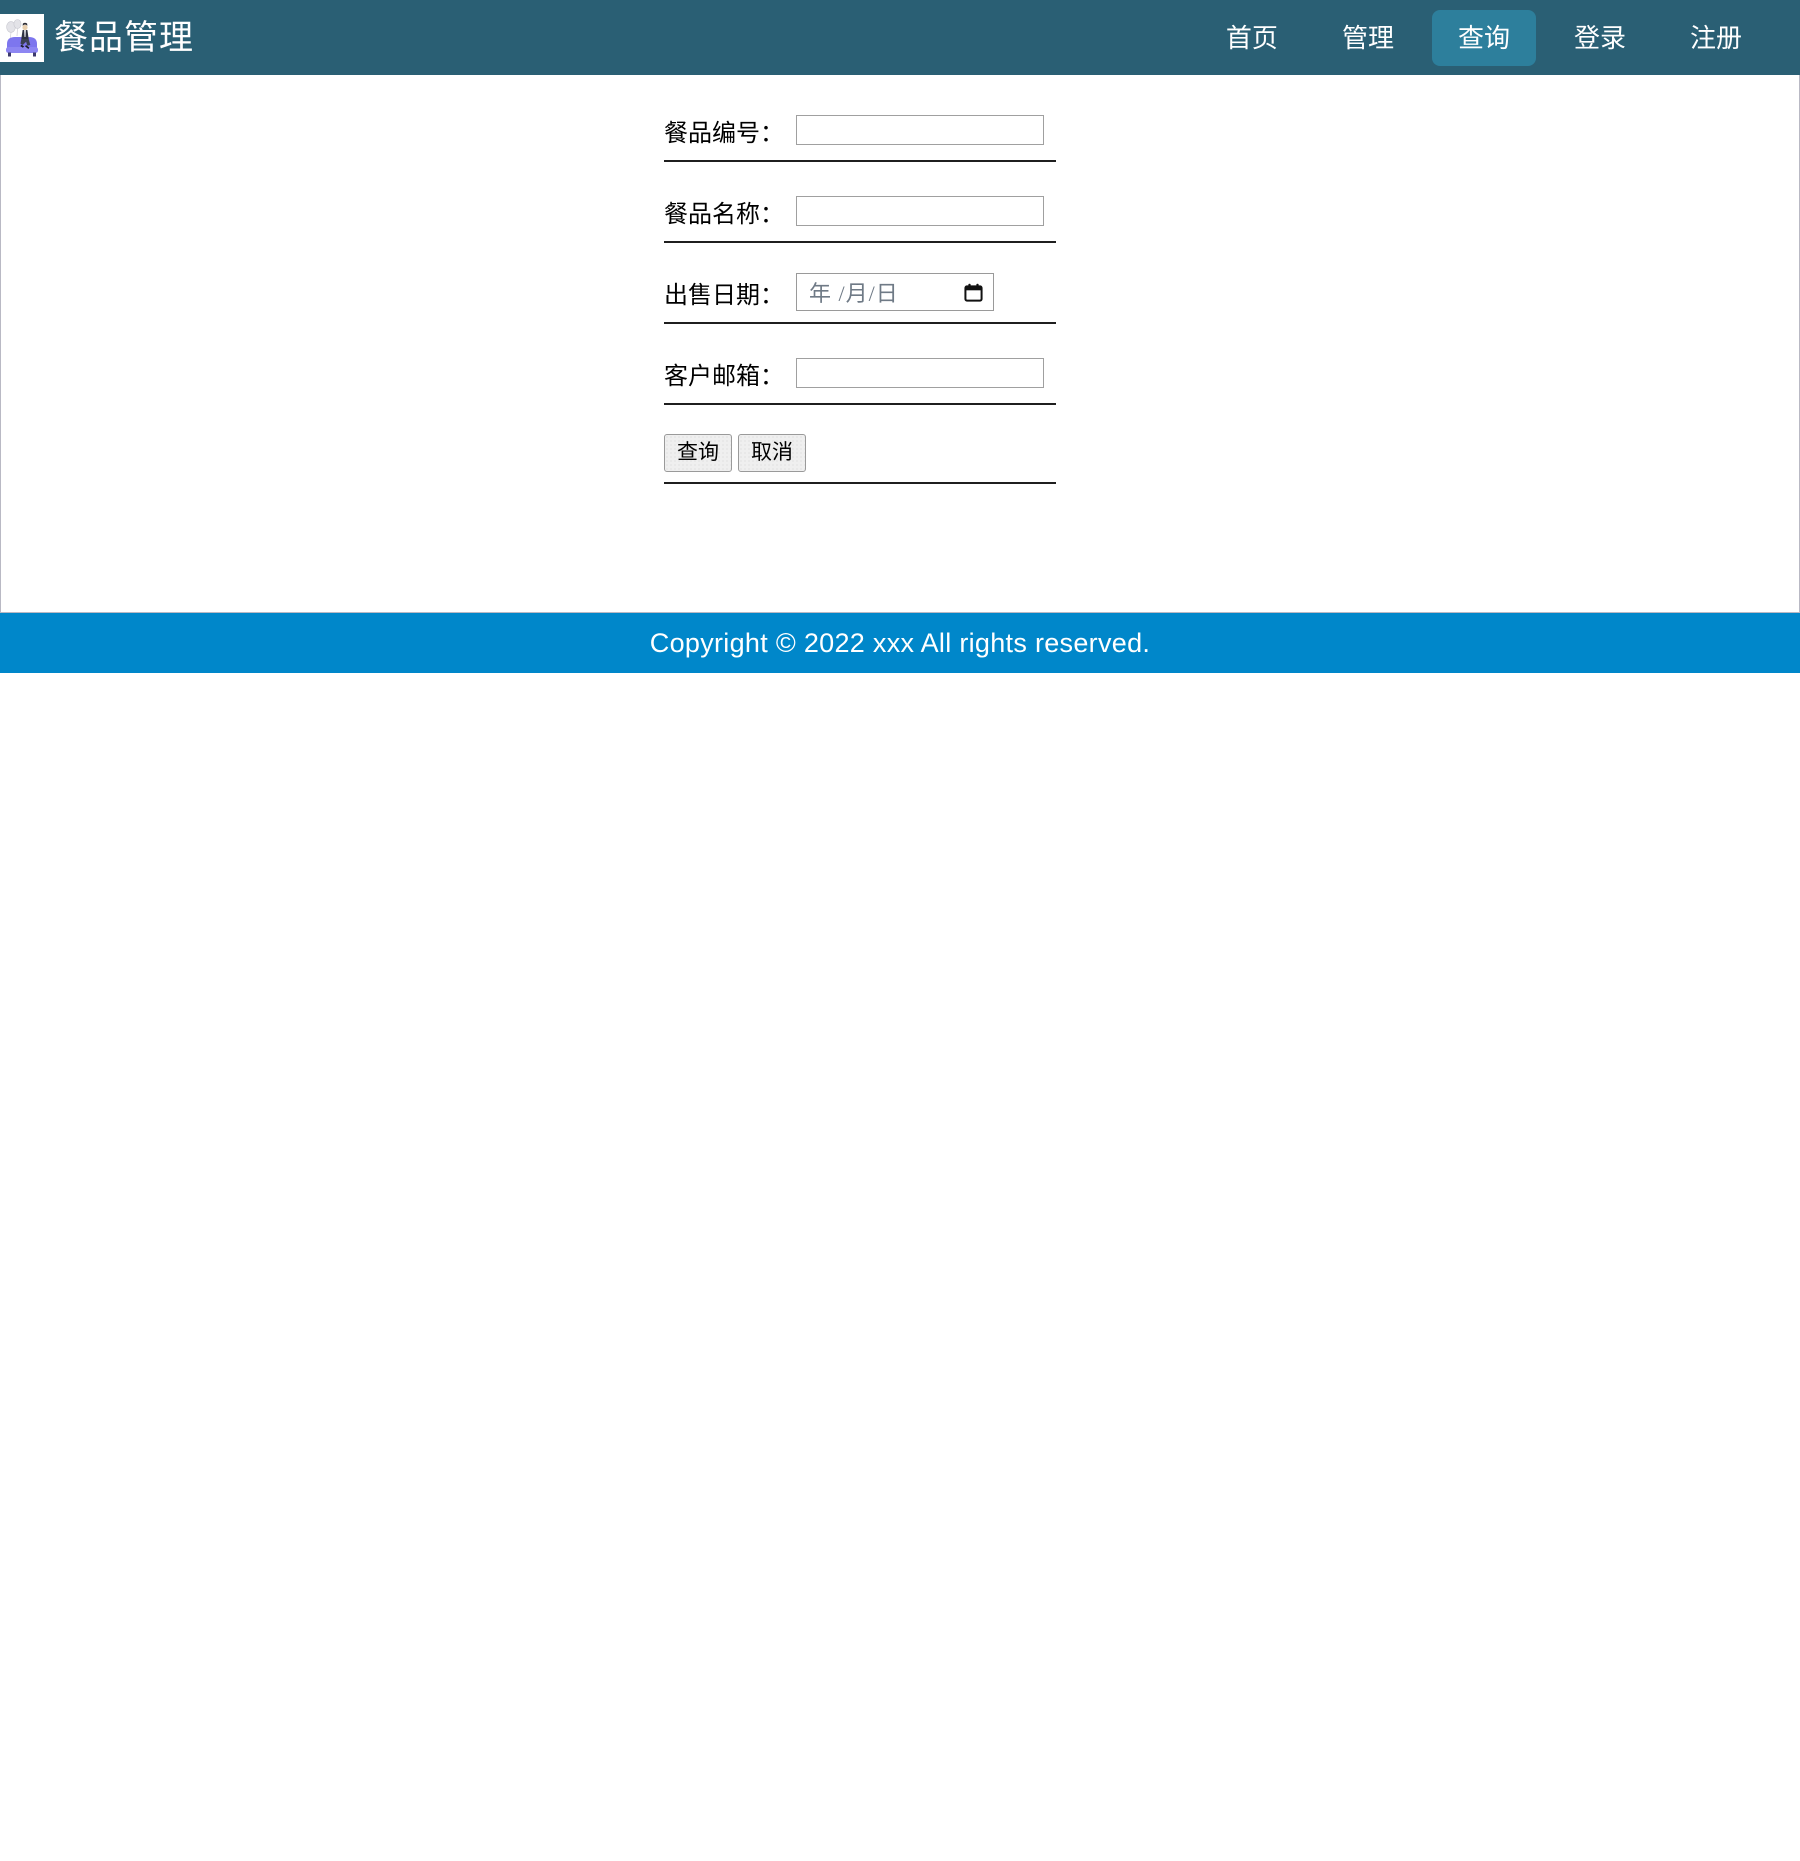  Describe the element at coordinates (1483, 37) in the screenshot. I see `nav-item-query: 查询` at that location.